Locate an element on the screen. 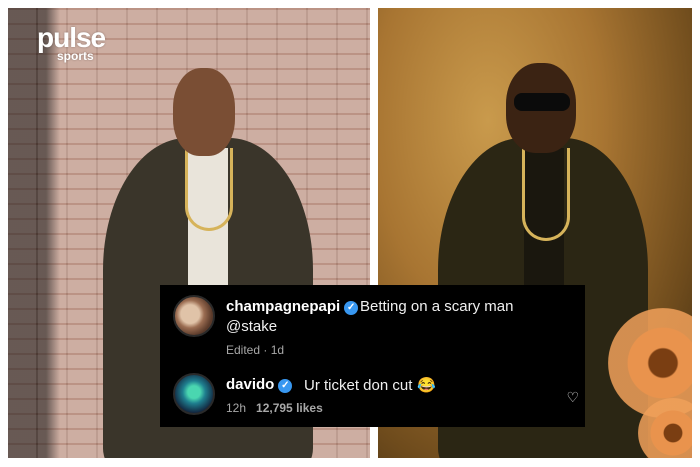  username-text: davido is located at coordinates (250, 384).